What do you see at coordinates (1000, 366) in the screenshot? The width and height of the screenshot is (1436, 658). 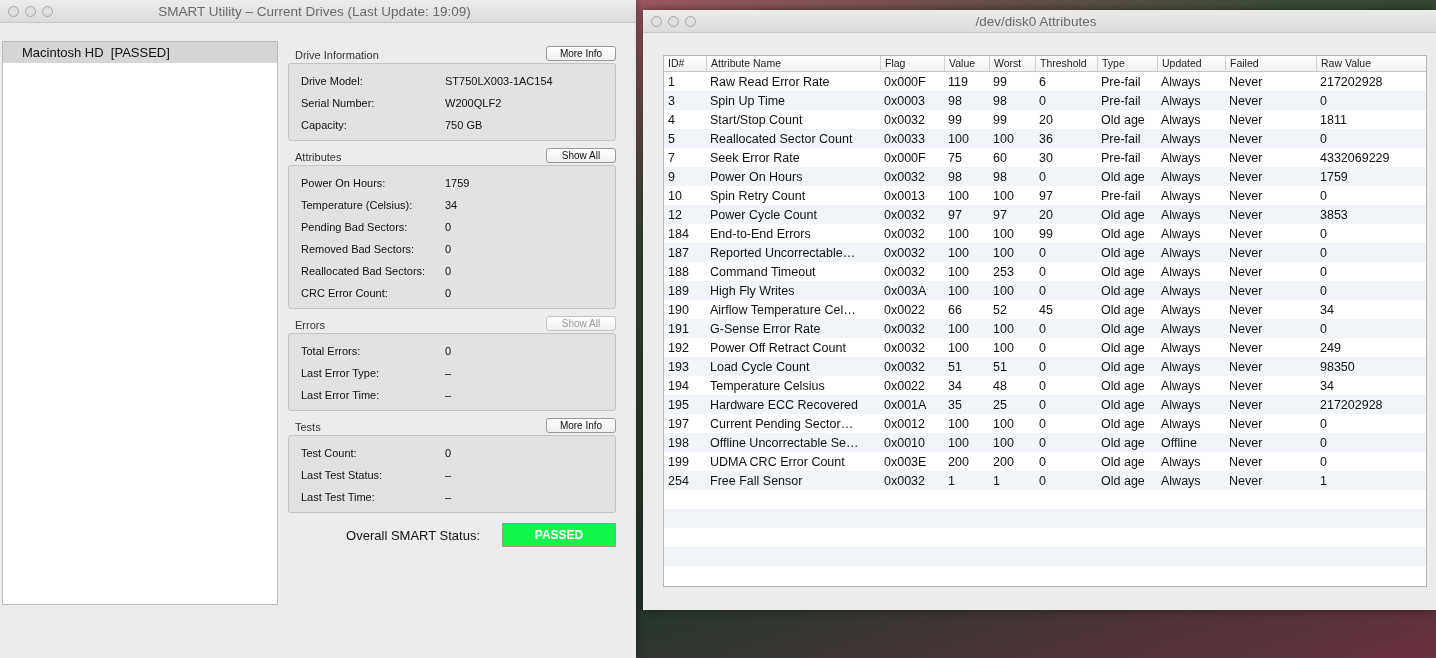 I see `table-cell-text: 51` at bounding box center [1000, 366].